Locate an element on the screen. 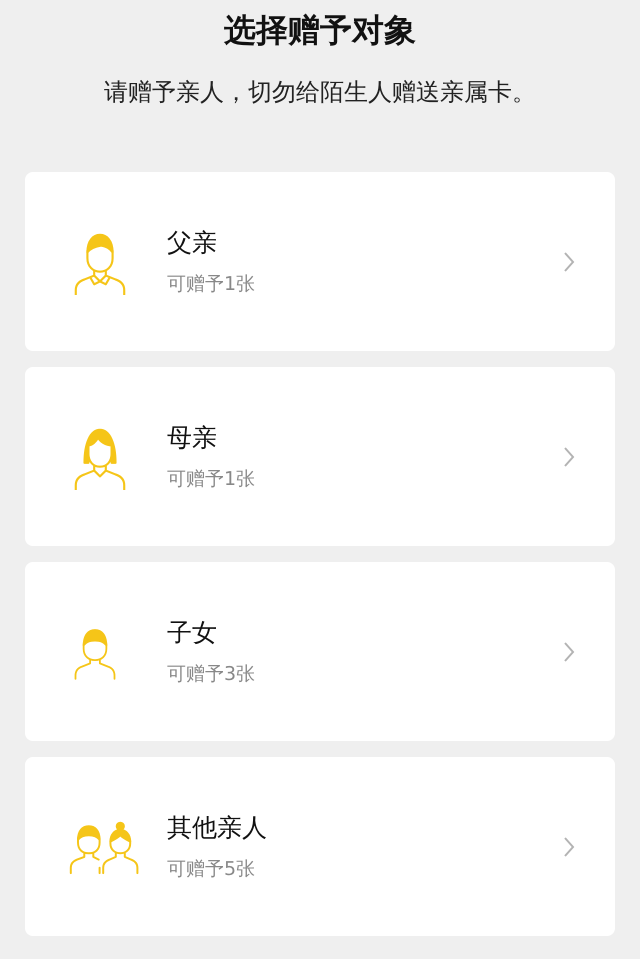 This screenshot has height=959, width=640. recipient-name: 父亲 is located at coordinates (192, 243).